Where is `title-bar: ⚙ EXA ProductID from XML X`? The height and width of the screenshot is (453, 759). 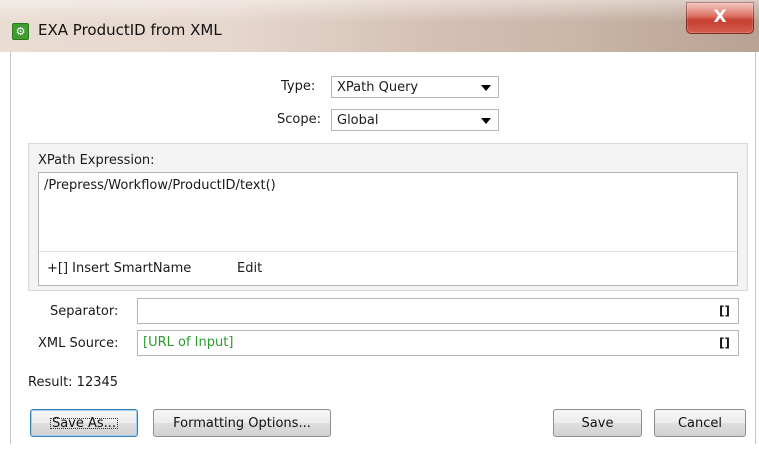
title-bar: ⚙ EXA ProductID from XML X is located at coordinates (379, 26).